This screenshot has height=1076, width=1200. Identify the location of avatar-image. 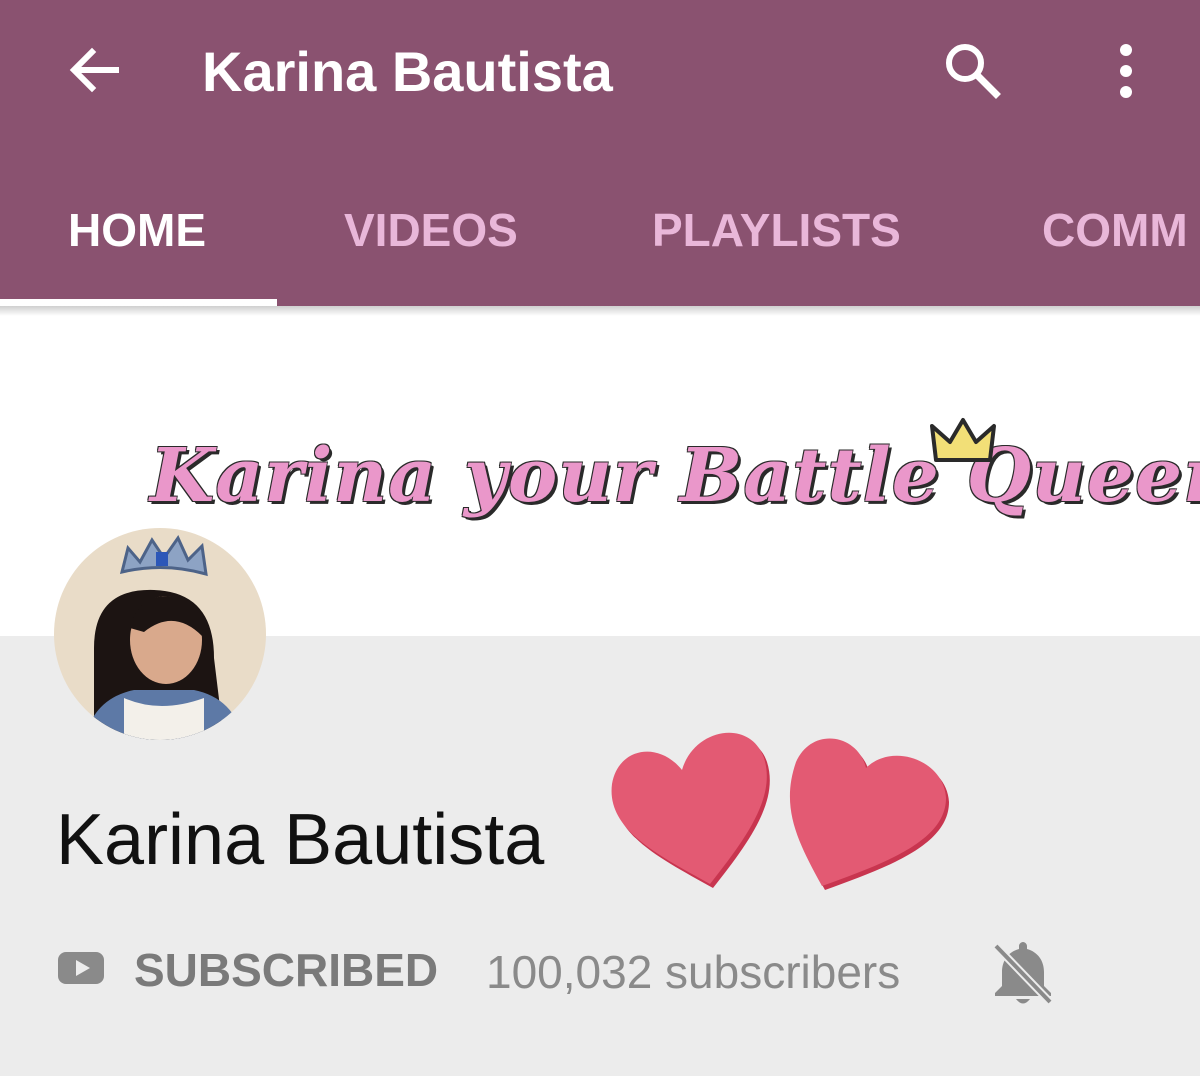
(160, 634).